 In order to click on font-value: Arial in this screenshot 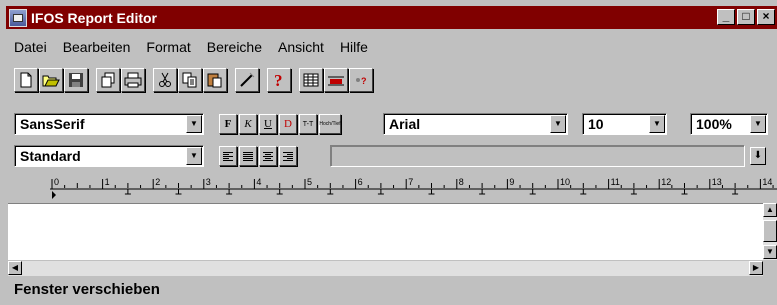, I will do `click(405, 124)`.